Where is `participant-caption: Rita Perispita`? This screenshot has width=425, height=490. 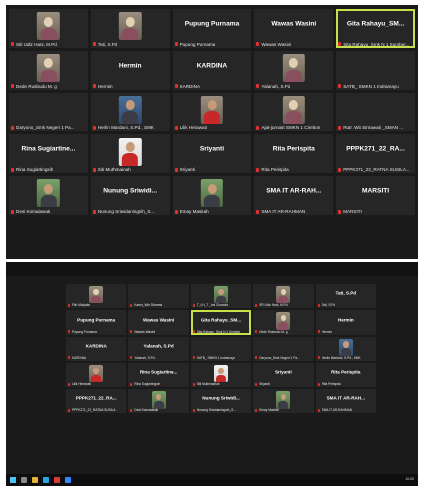 participant-caption: Rita Perispita is located at coordinates (345, 384).